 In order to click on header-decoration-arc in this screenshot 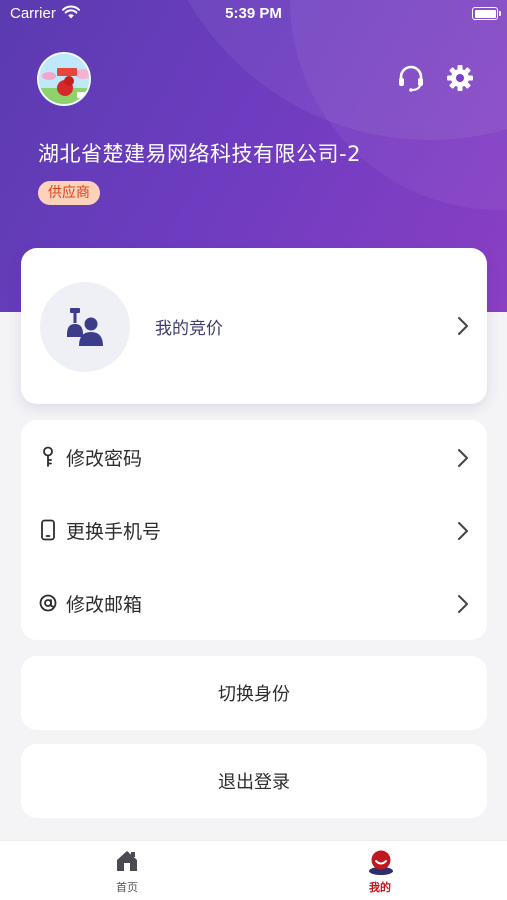, I will do `click(398, 105)`.